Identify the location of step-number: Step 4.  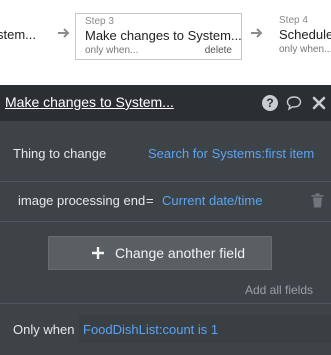
(293, 20).